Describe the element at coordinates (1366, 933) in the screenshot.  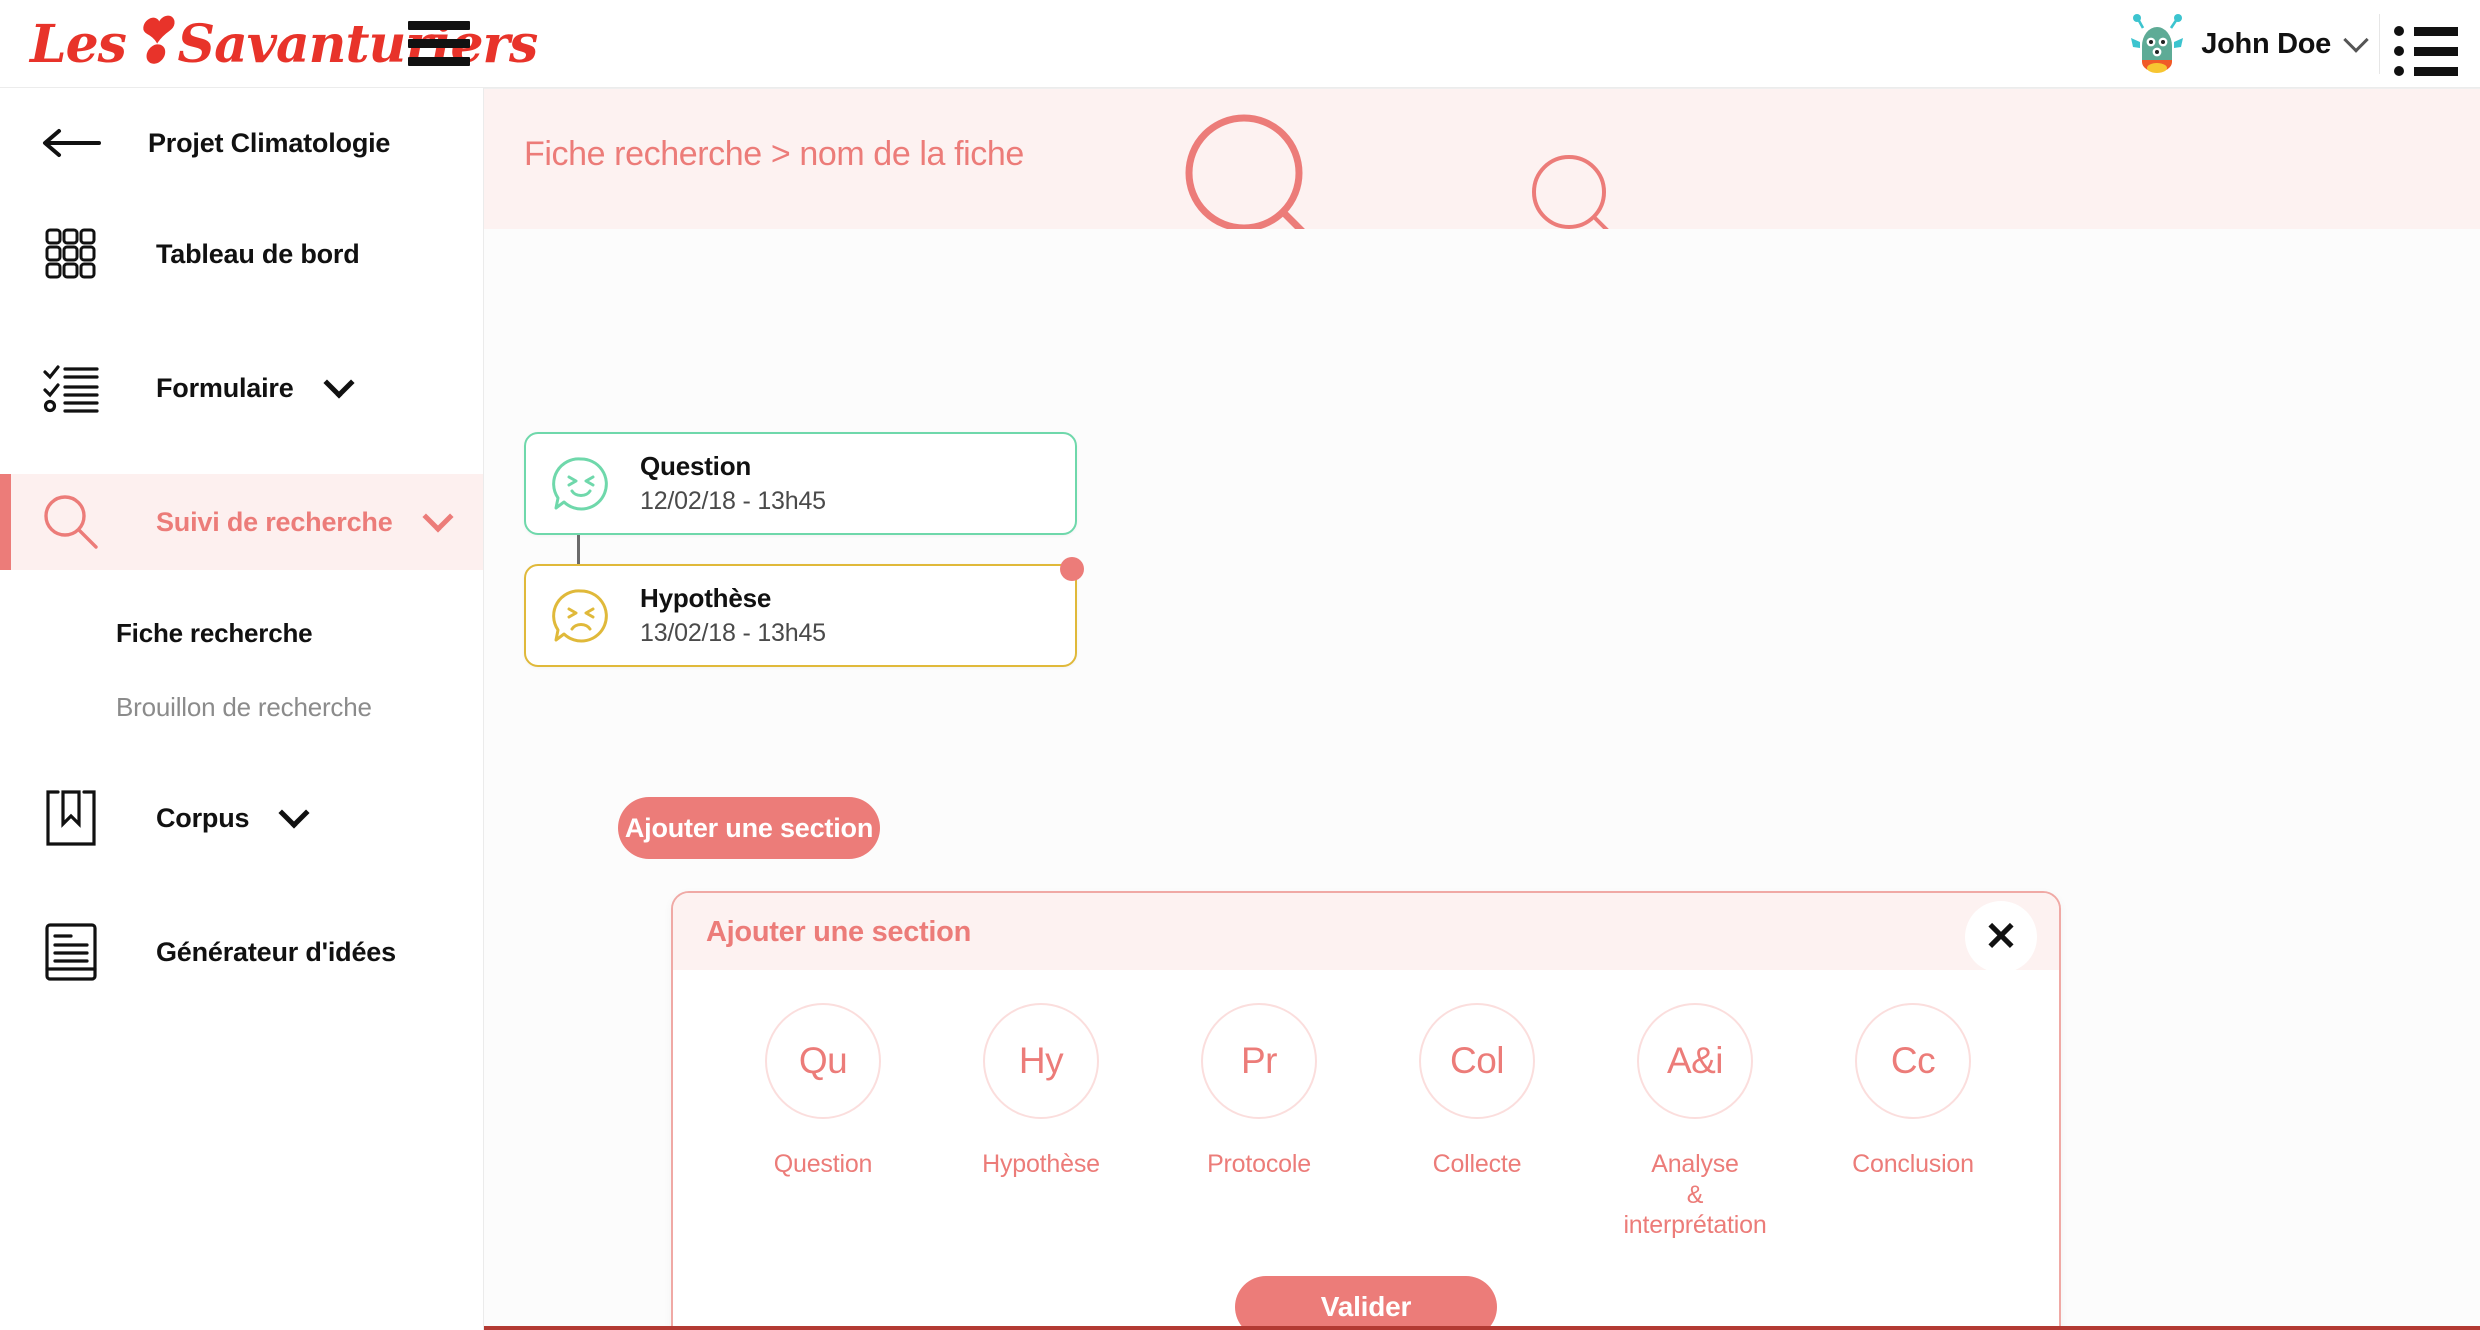
I see `modal-header: Ajouter une section ✕` at that location.